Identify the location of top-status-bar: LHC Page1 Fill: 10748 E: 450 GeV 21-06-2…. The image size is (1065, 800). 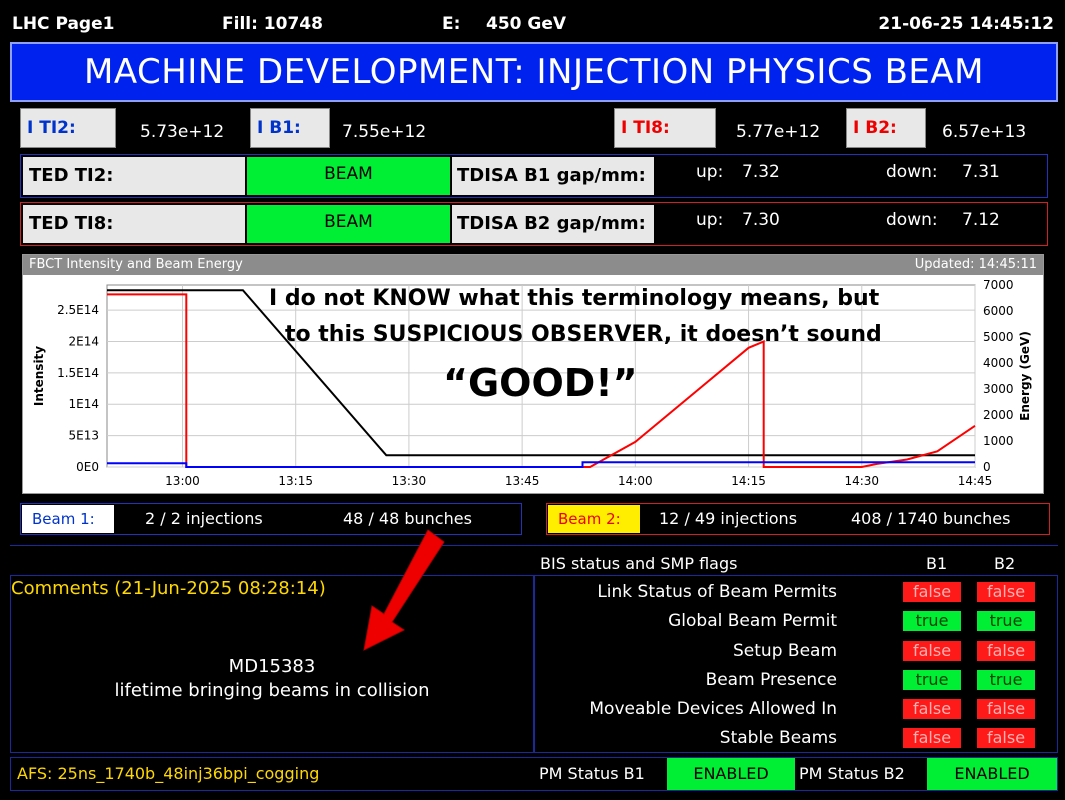
(534, 24).